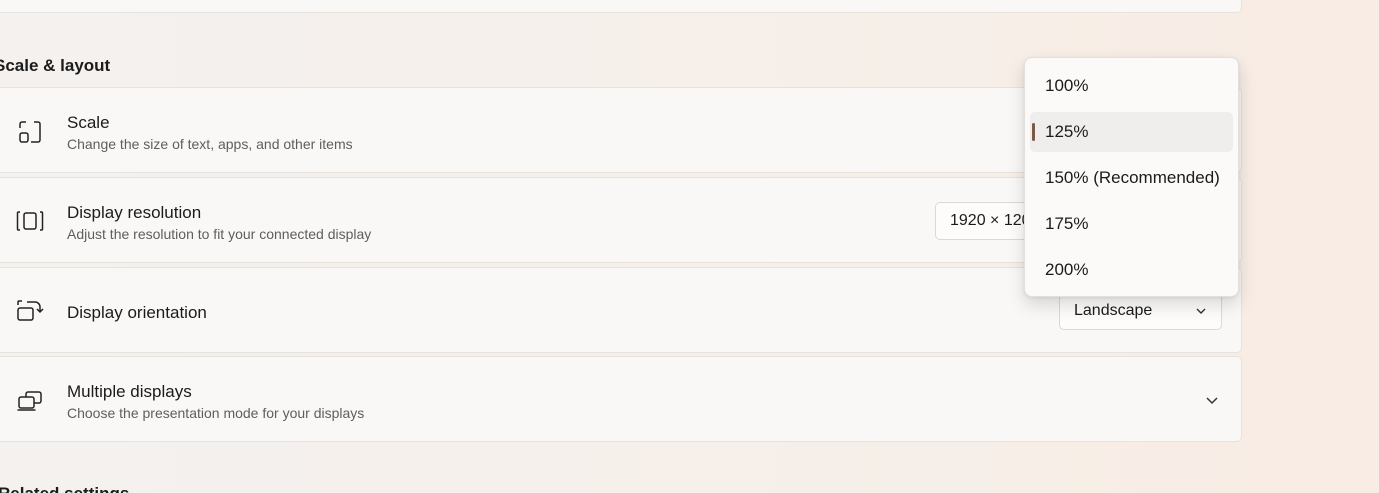 The height and width of the screenshot is (493, 1379). I want to click on scale-option-175: 175%, so click(1131, 224).